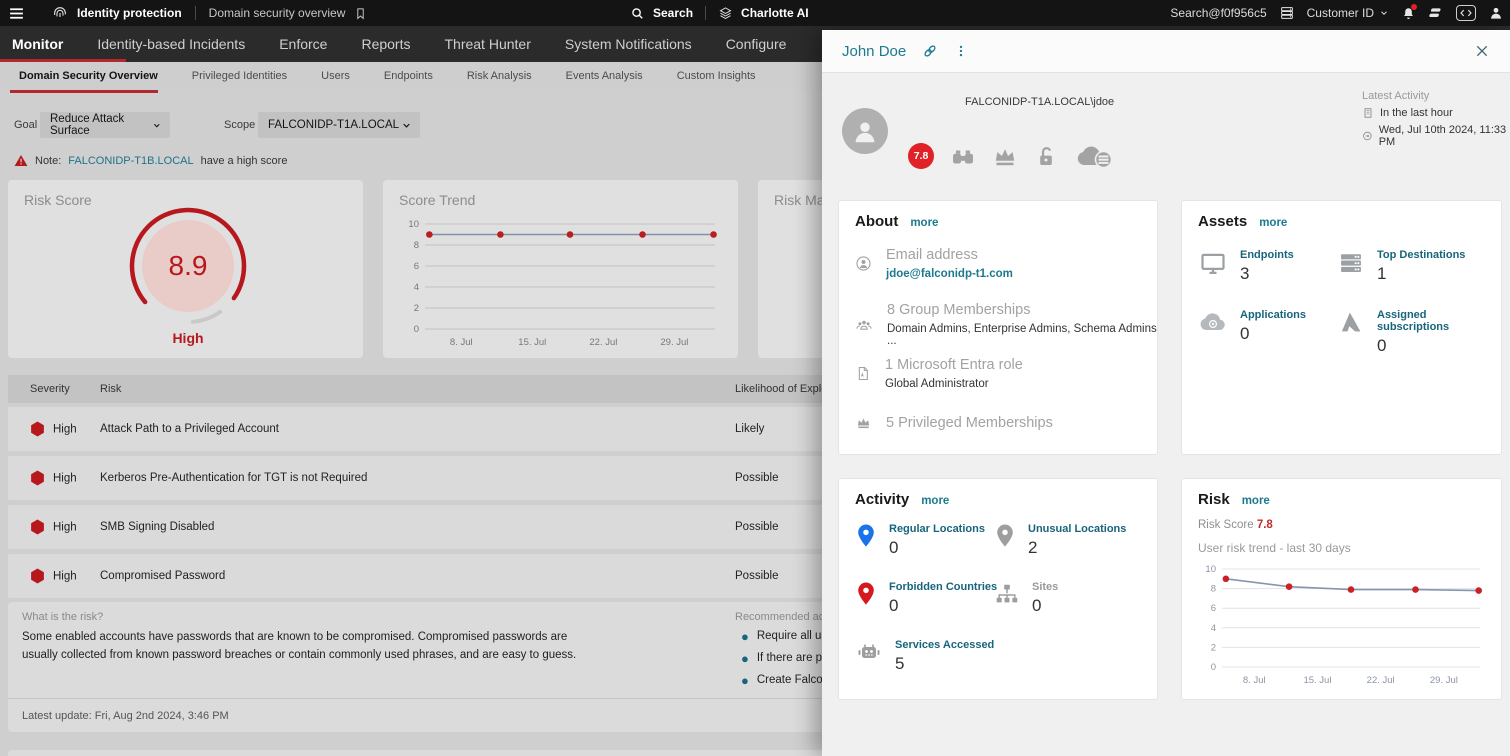 Image resolution: width=1510 pixels, height=756 pixels. Describe the element at coordinates (499, 76) in the screenshot. I see `tab-risk-analysis: Risk Analysis` at that location.